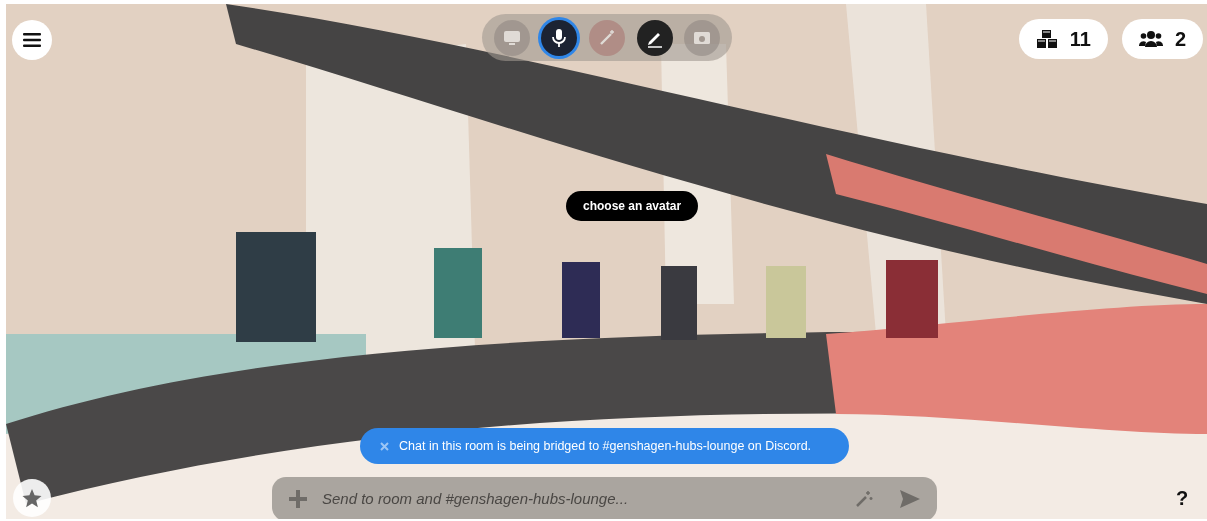 Image resolution: width=1207 pixels, height=521 pixels. I want to click on objects-count-button: 11, so click(1063, 39).